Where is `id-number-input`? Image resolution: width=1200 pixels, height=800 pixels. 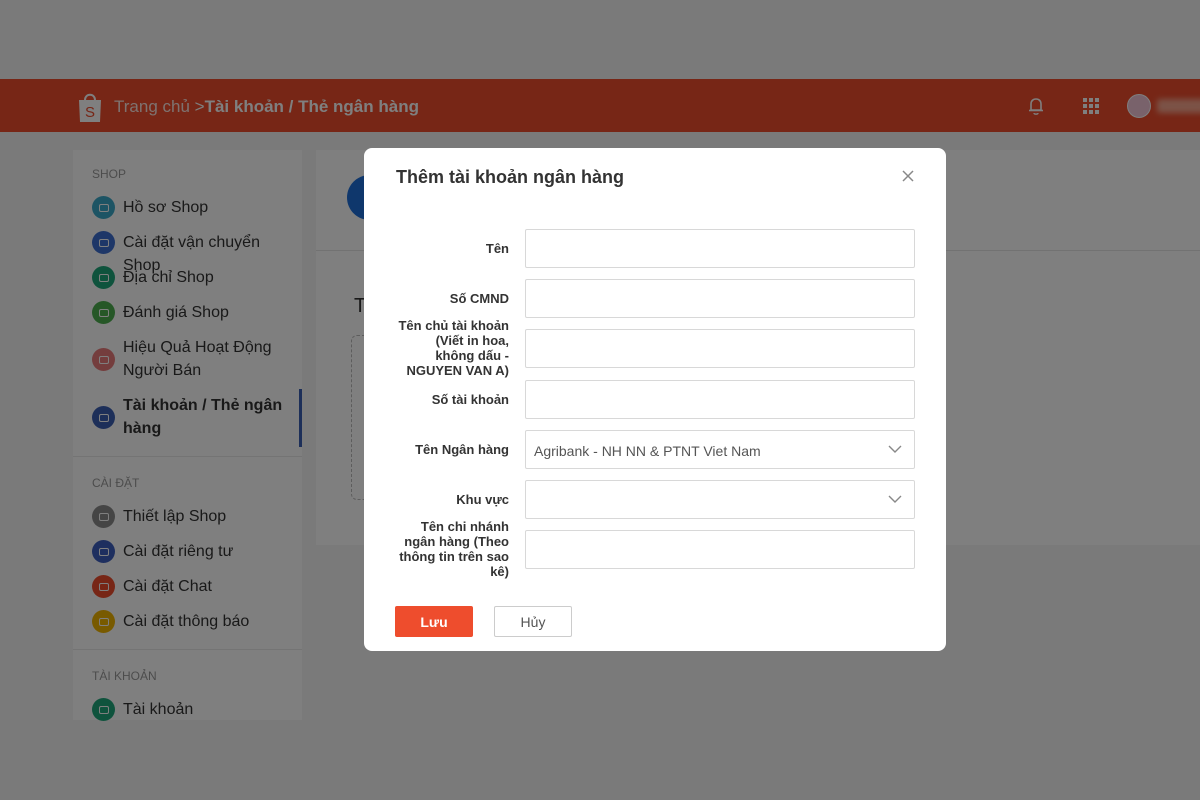
id-number-input is located at coordinates (720, 298).